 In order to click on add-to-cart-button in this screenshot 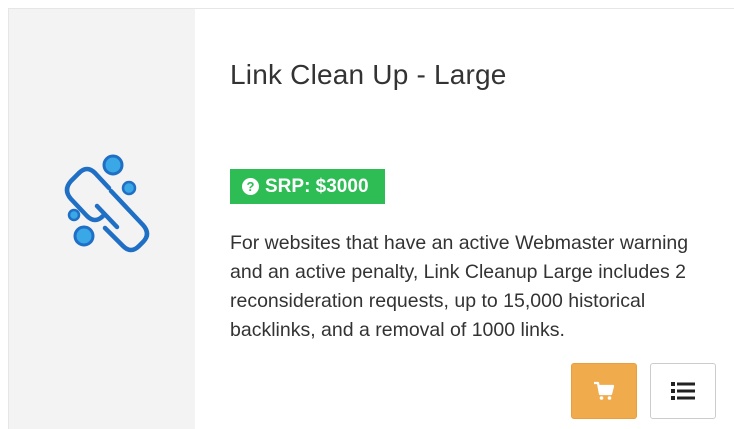, I will do `click(604, 391)`.